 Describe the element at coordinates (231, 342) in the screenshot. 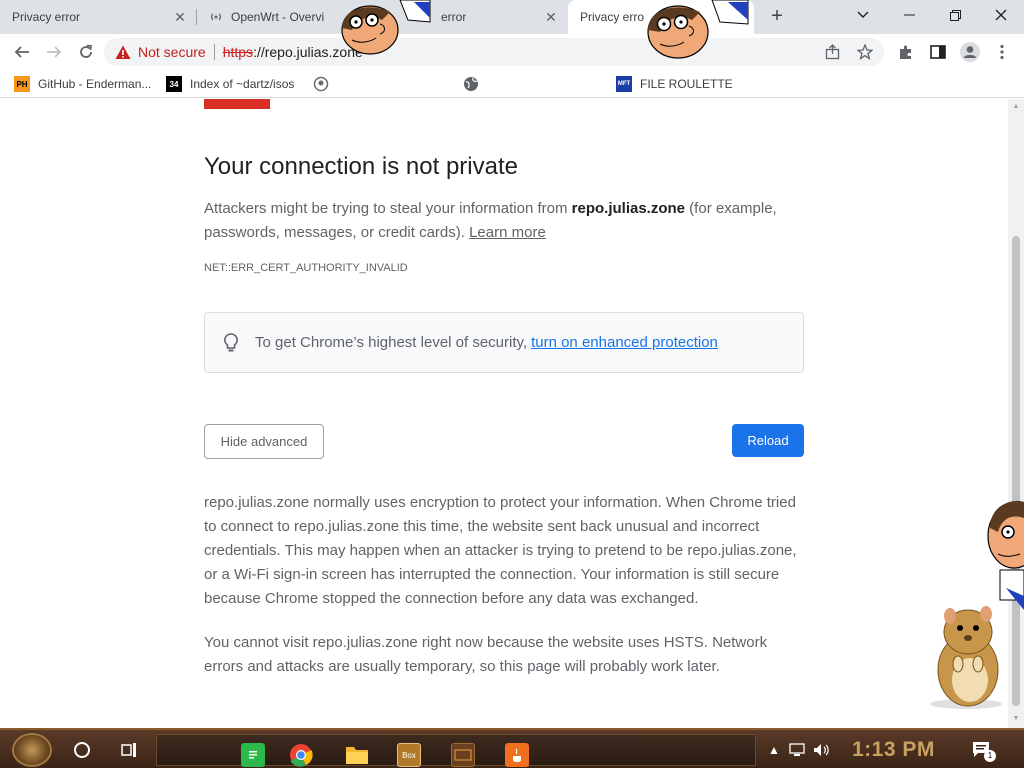

I see `lightbulb-icon` at that location.